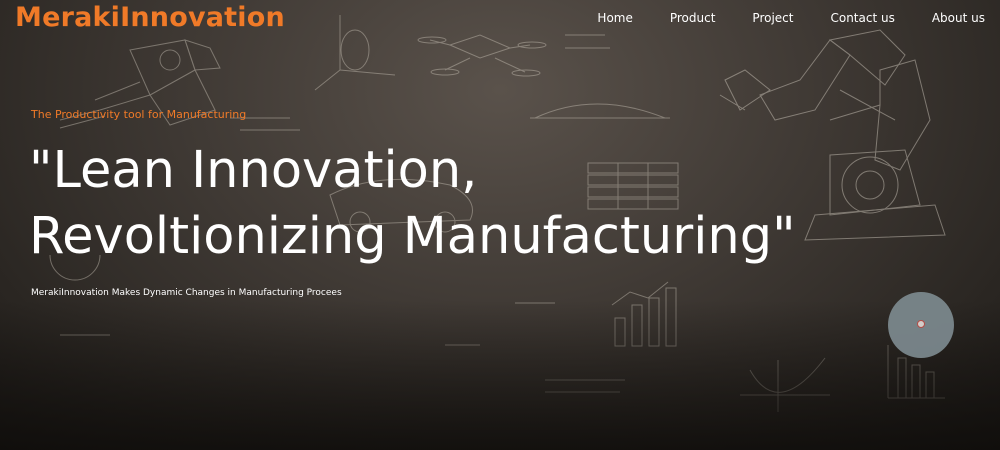 The image size is (1000, 450). I want to click on site-logo: MerakiInnovation, so click(150, 17).